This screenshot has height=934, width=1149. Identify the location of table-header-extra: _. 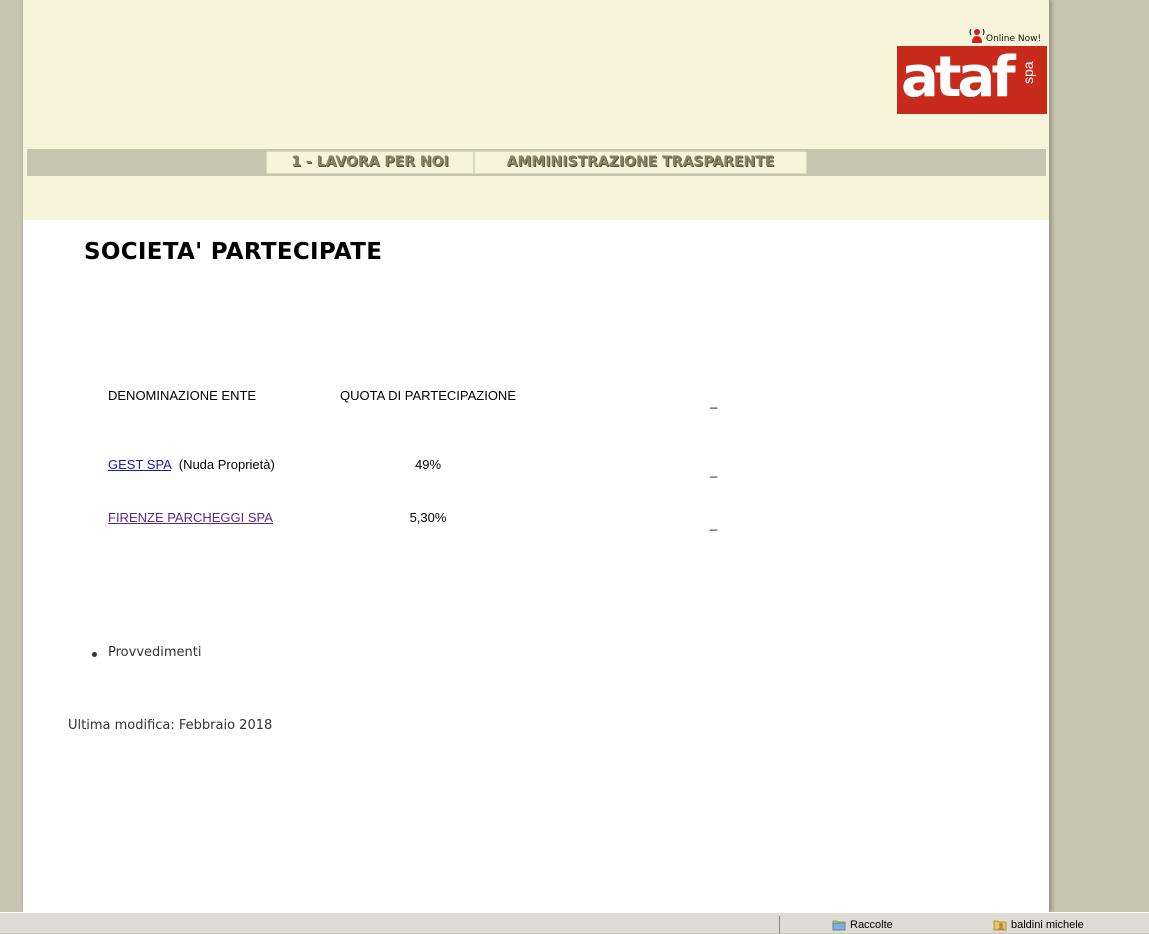
(714, 401).